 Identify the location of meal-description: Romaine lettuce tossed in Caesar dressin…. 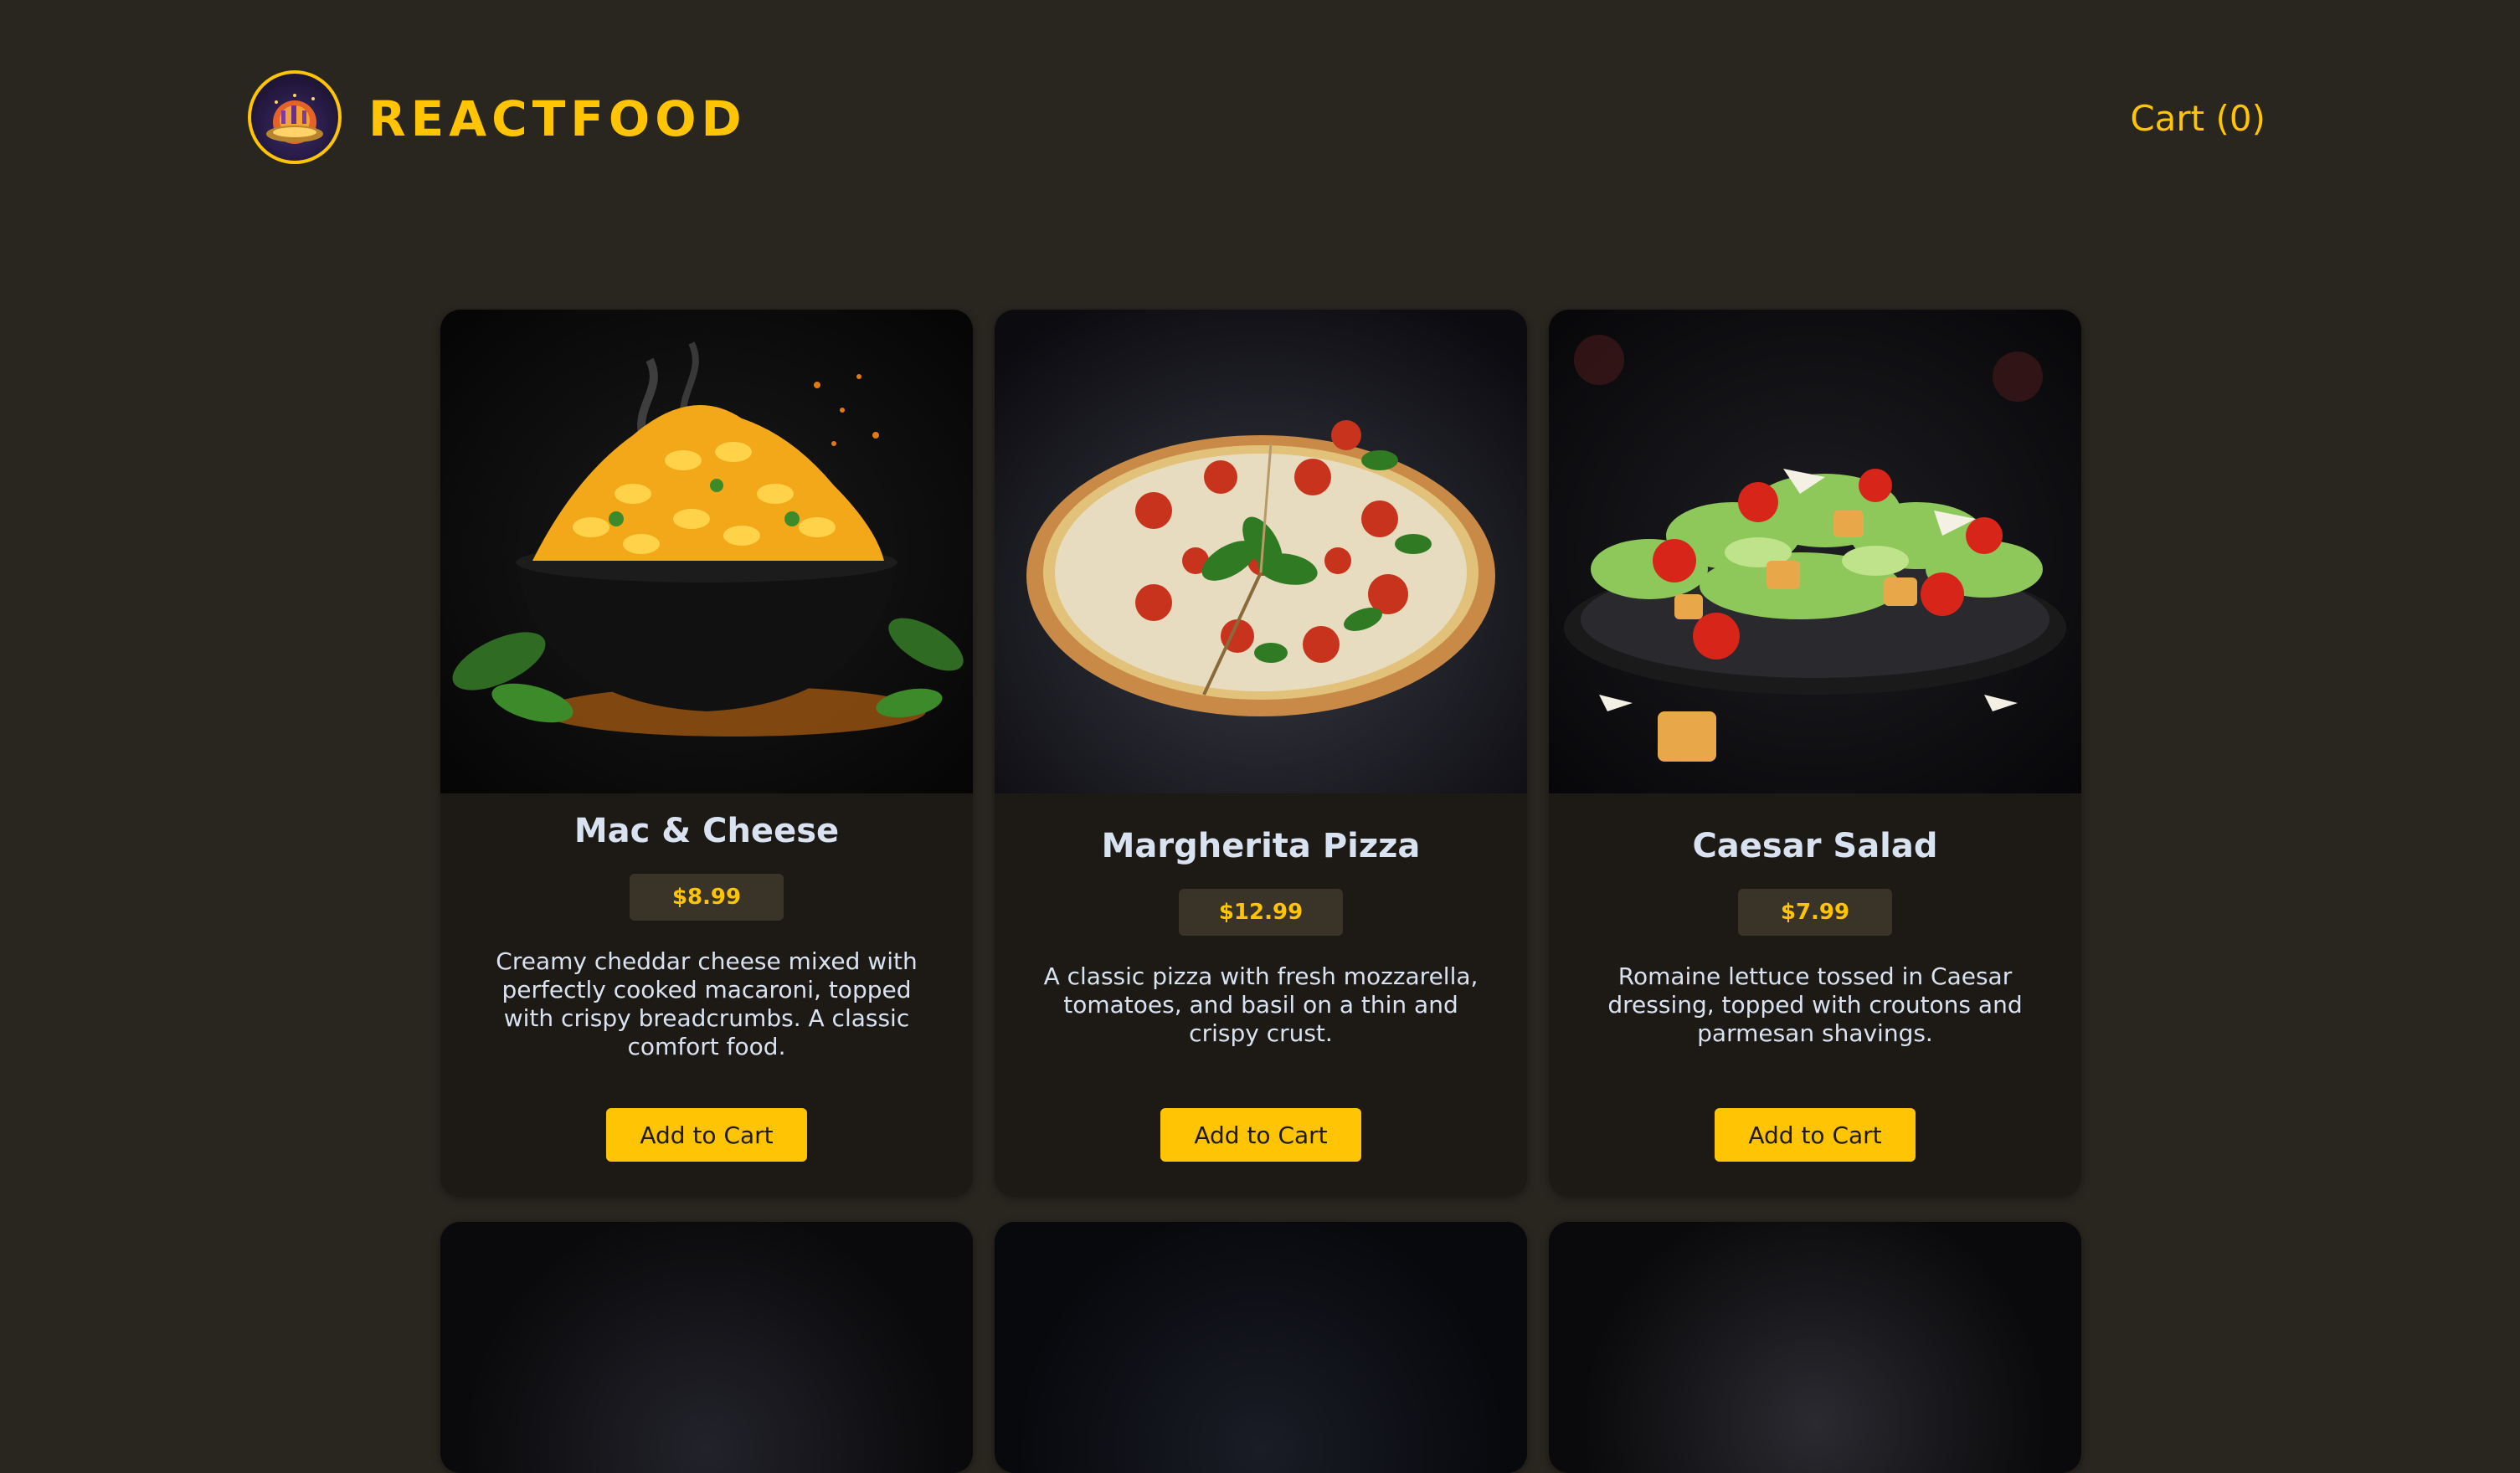
(1815, 1004).